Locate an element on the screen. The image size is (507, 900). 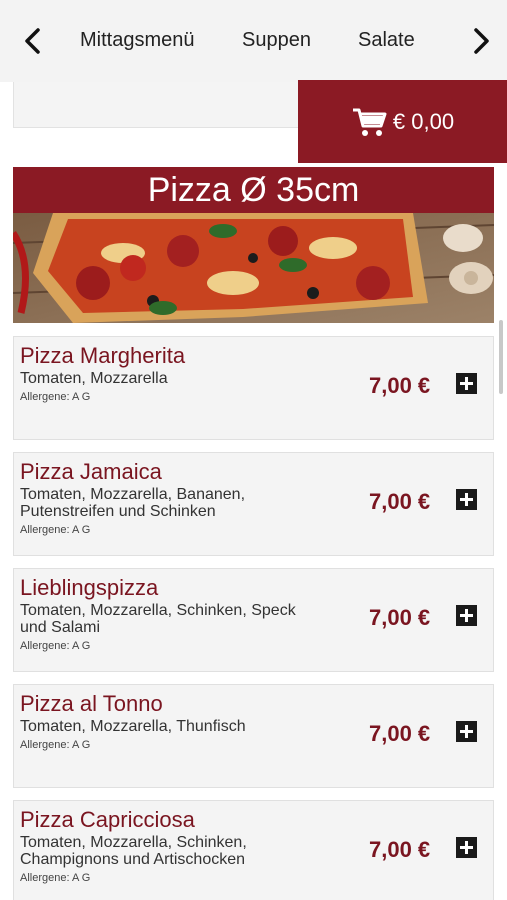
chevron-left-icon is located at coordinates (33, 41).